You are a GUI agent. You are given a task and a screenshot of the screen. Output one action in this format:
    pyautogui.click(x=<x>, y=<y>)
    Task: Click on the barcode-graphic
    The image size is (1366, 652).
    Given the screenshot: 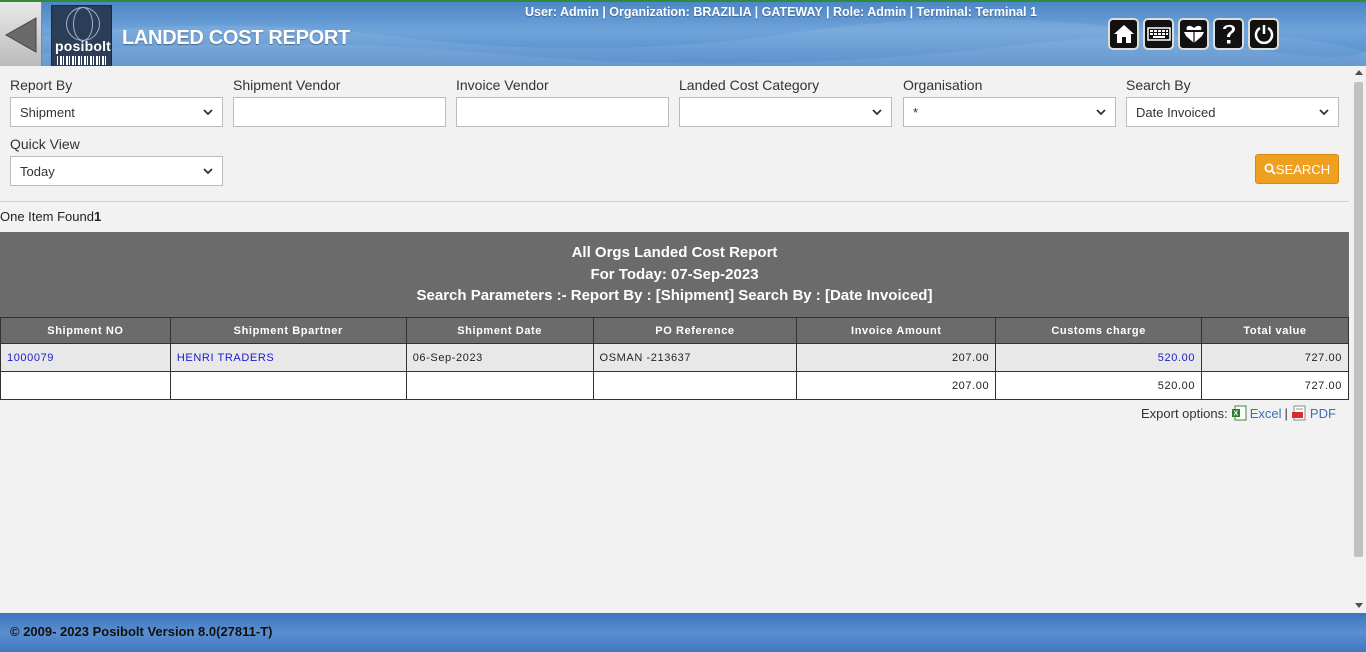 What is the action you would take?
    pyautogui.click(x=82, y=60)
    